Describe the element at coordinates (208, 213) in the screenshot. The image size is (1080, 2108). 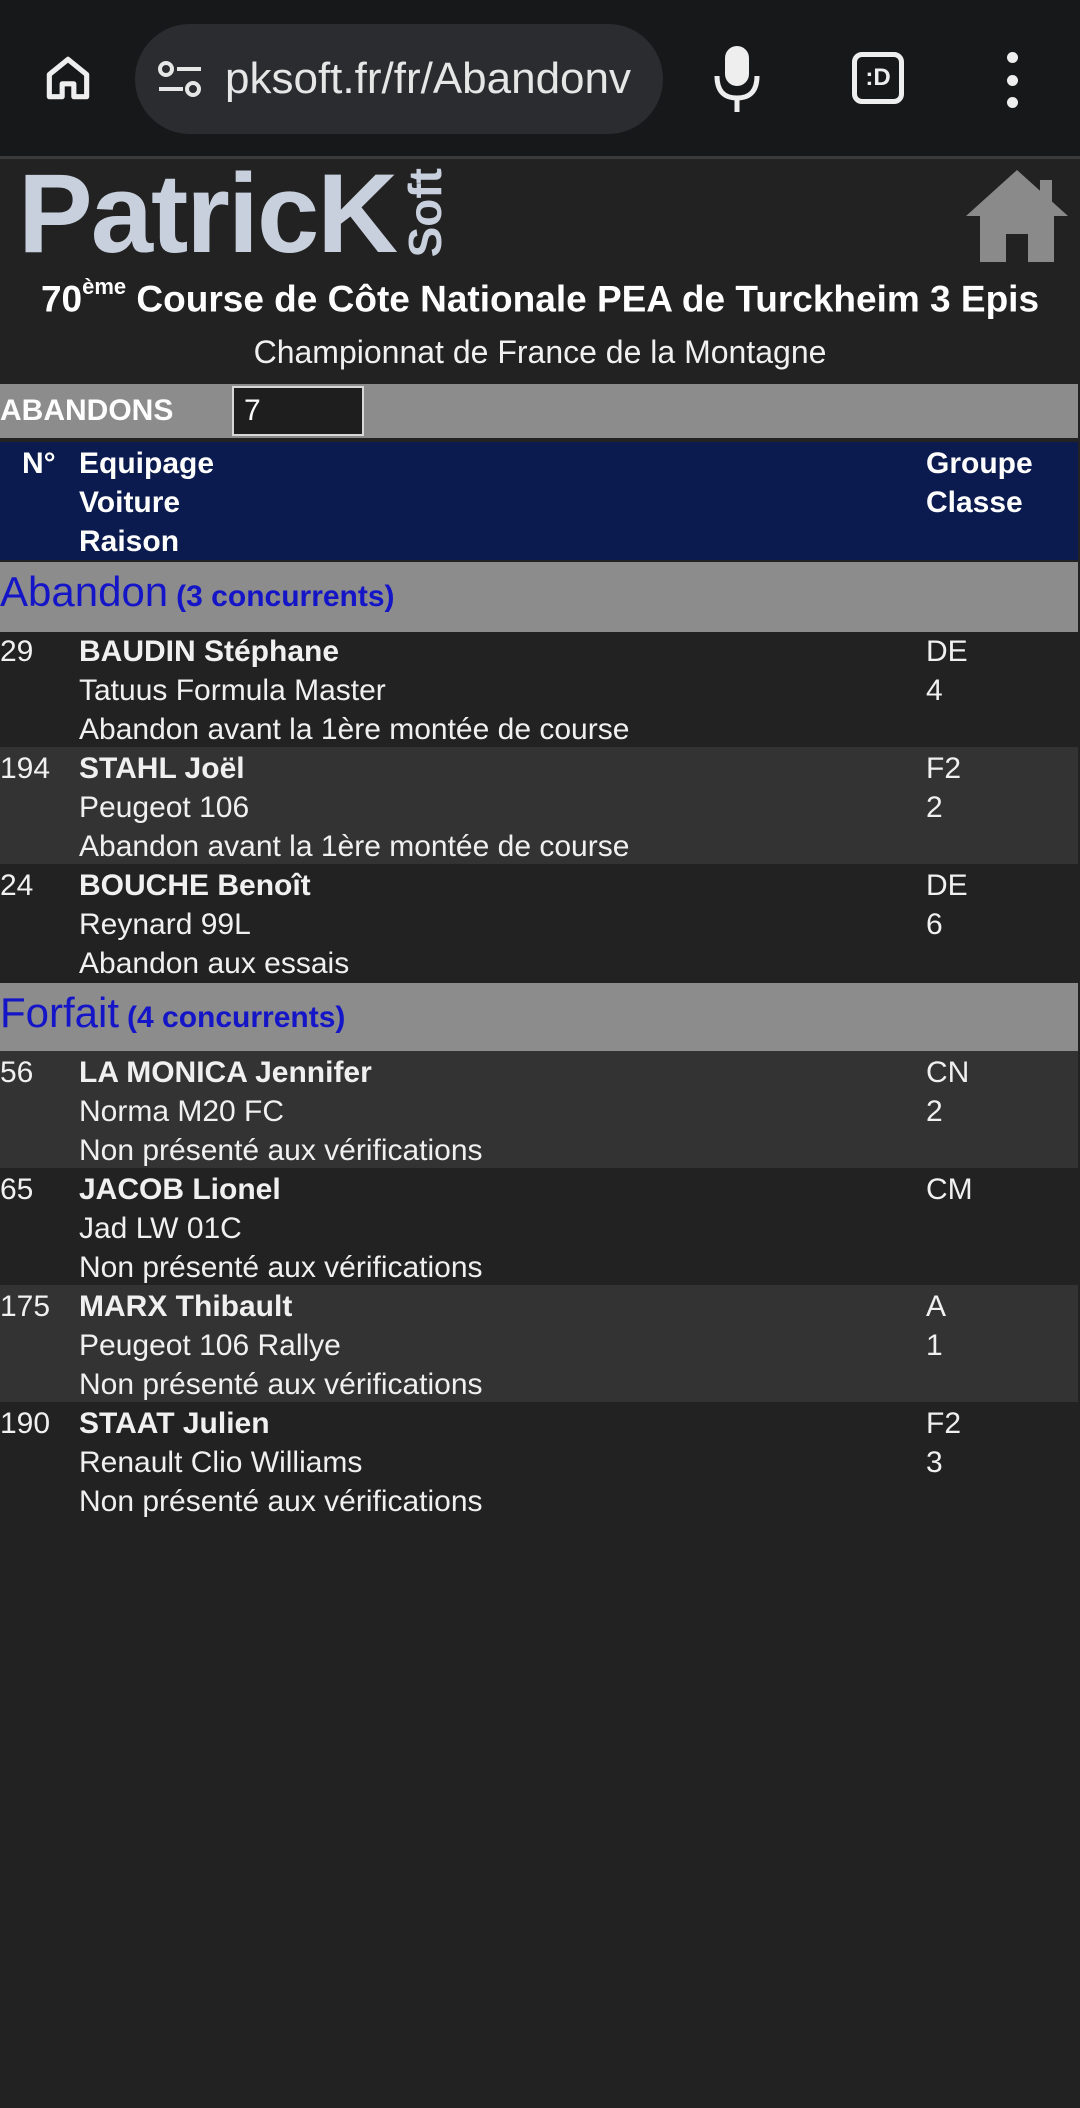
I see `logo-main-text: PatricK` at that location.